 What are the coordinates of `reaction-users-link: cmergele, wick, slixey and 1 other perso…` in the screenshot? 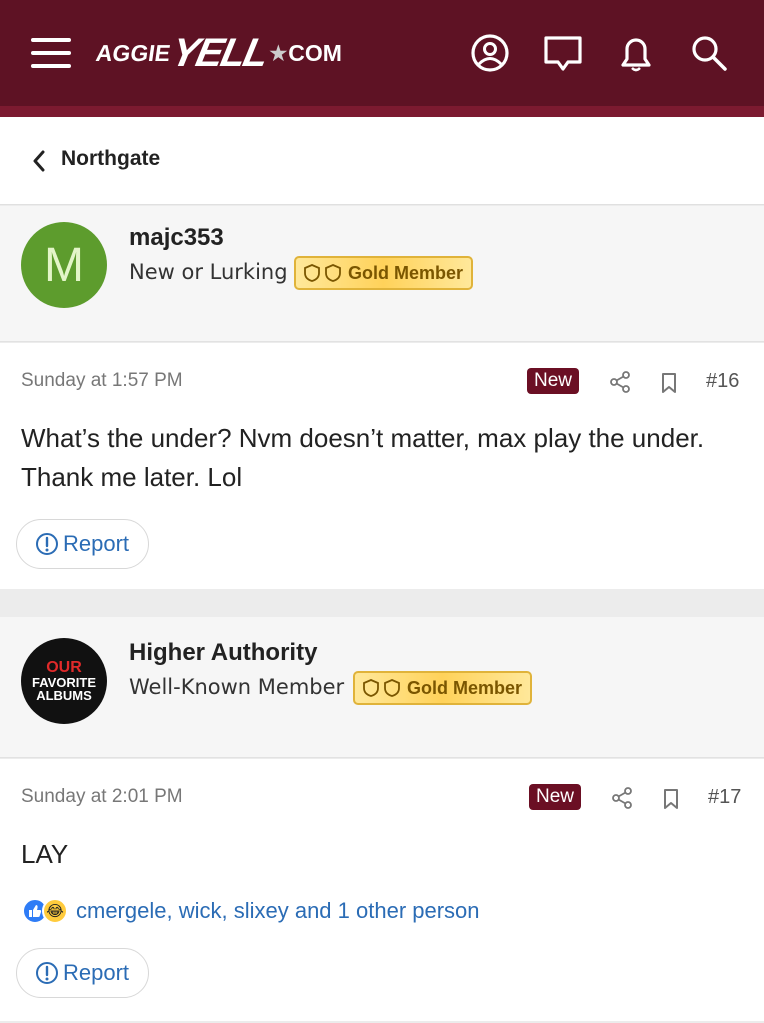 It's located at (278, 911).